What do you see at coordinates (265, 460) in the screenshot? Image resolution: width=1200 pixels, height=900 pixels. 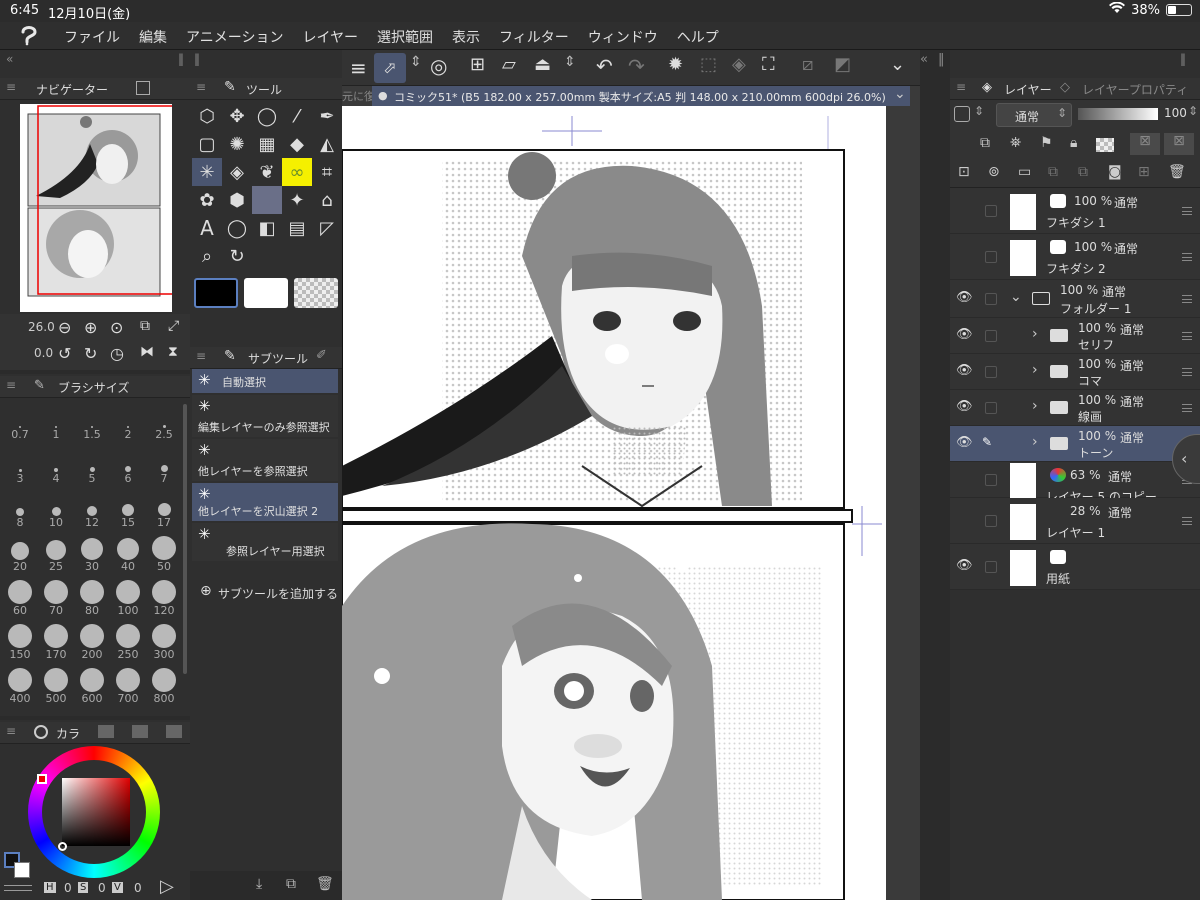 I see `subtool-item: ✳ 他レイヤーを参照選択` at bounding box center [265, 460].